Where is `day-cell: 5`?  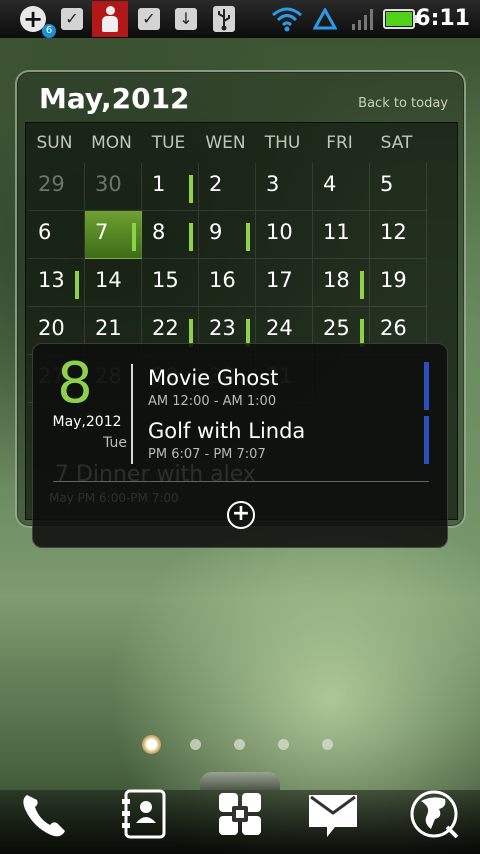 day-cell: 5 is located at coordinates (398, 187).